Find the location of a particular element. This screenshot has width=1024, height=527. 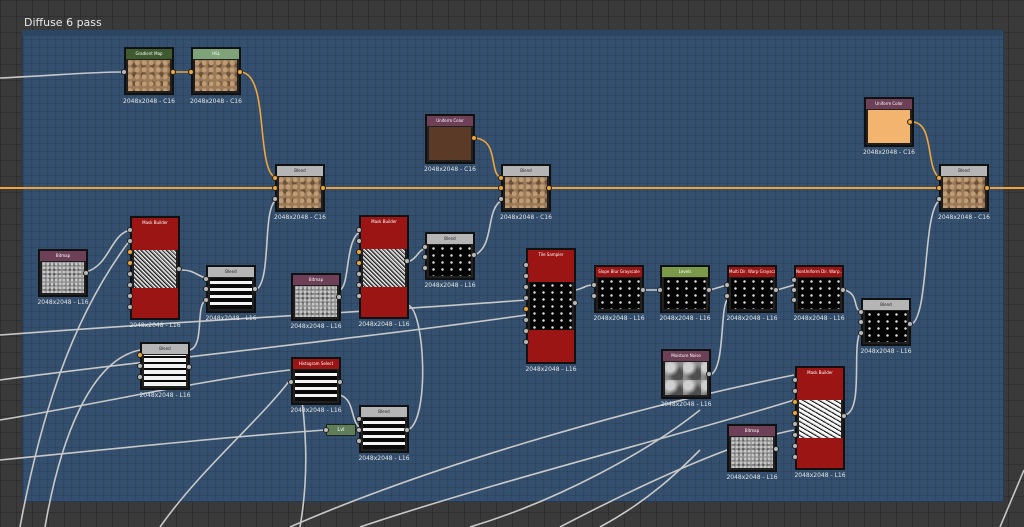

node-gradient-map: Gradient Map is located at coordinates (149, 71).